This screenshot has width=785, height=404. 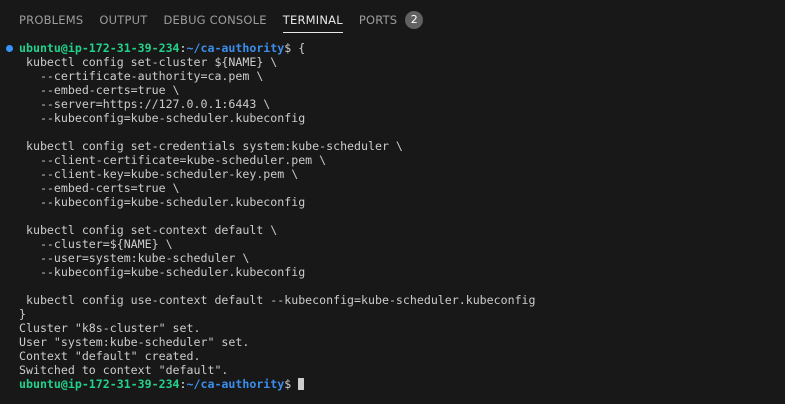 I want to click on tab-problems-label: PROBLEMS, so click(x=51, y=20).